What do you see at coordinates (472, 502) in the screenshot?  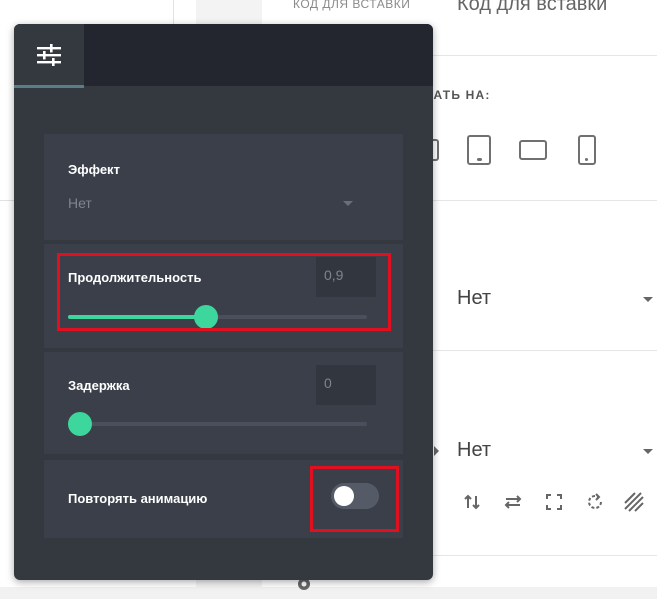 I see `flip-vertical-icon` at bounding box center [472, 502].